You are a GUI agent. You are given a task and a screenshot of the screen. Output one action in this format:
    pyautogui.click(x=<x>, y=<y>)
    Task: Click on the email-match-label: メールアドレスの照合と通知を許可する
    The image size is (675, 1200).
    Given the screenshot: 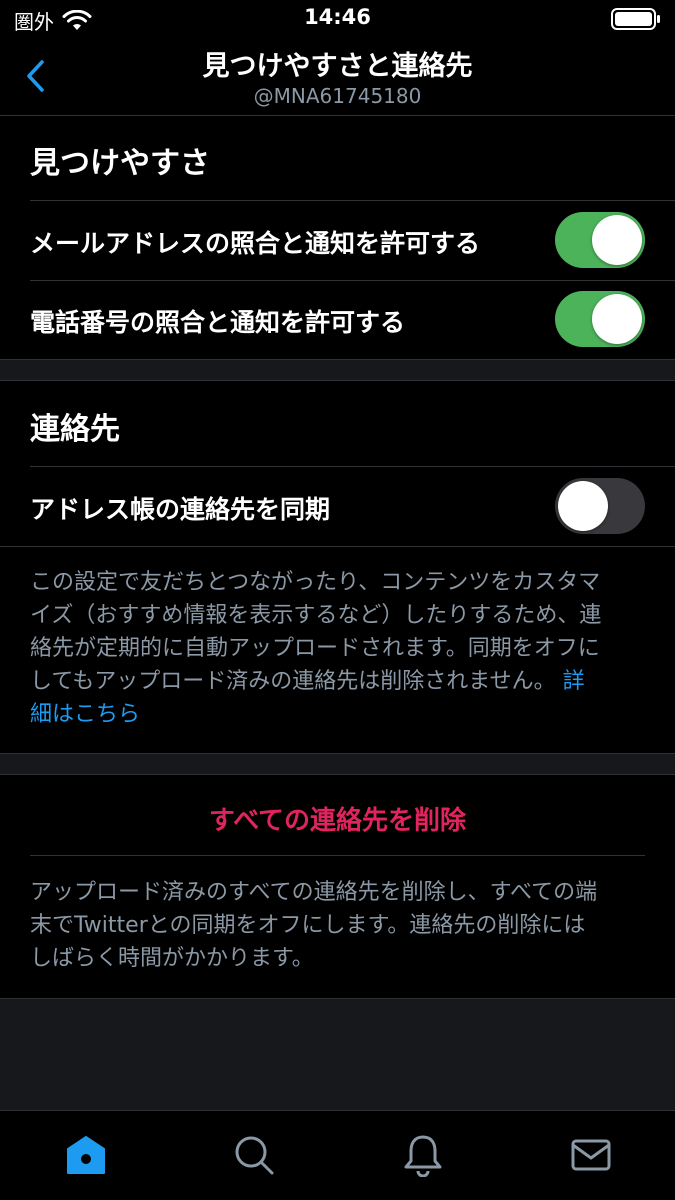 What is the action you would take?
    pyautogui.click(x=255, y=243)
    